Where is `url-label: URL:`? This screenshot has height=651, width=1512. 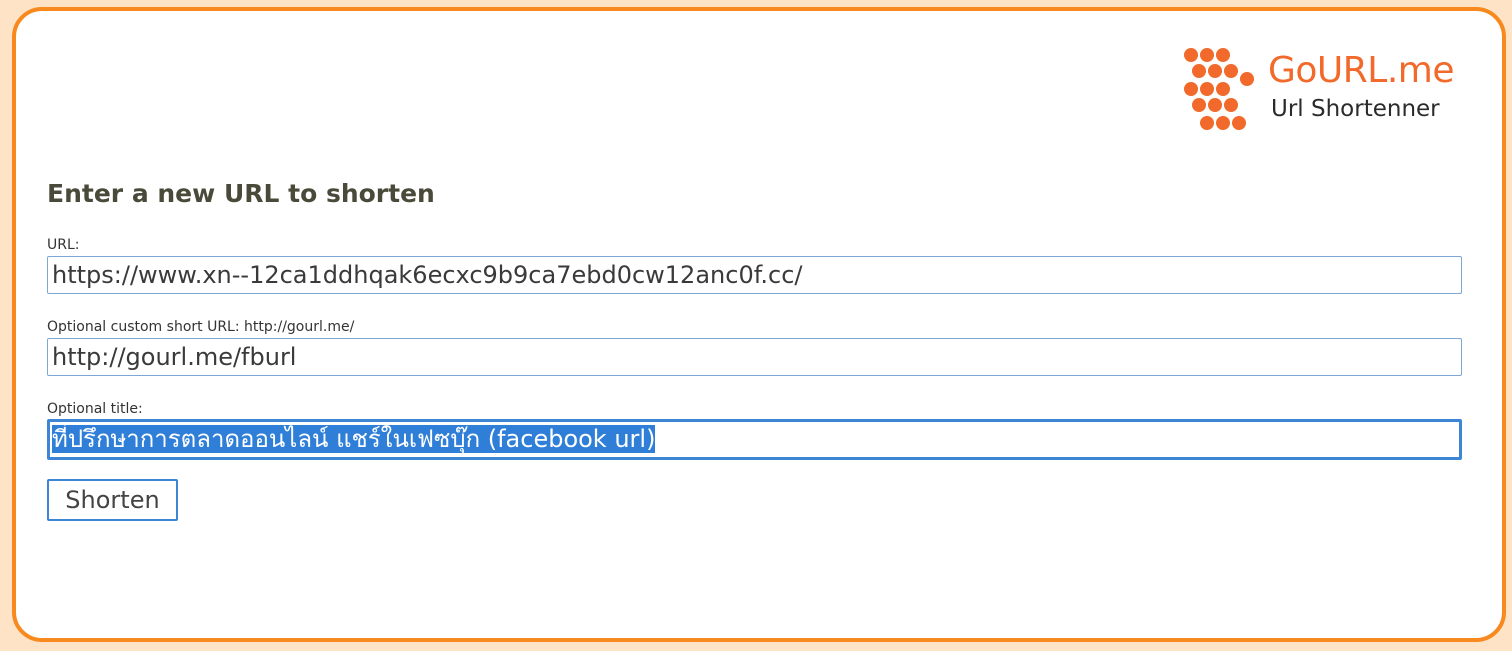 url-label: URL: is located at coordinates (63, 245).